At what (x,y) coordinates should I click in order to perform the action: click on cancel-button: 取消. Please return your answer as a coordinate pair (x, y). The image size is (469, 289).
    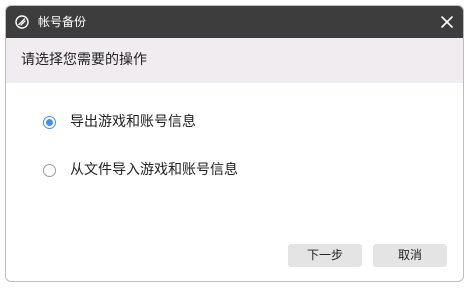
    Looking at the image, I should click on (410, 255).